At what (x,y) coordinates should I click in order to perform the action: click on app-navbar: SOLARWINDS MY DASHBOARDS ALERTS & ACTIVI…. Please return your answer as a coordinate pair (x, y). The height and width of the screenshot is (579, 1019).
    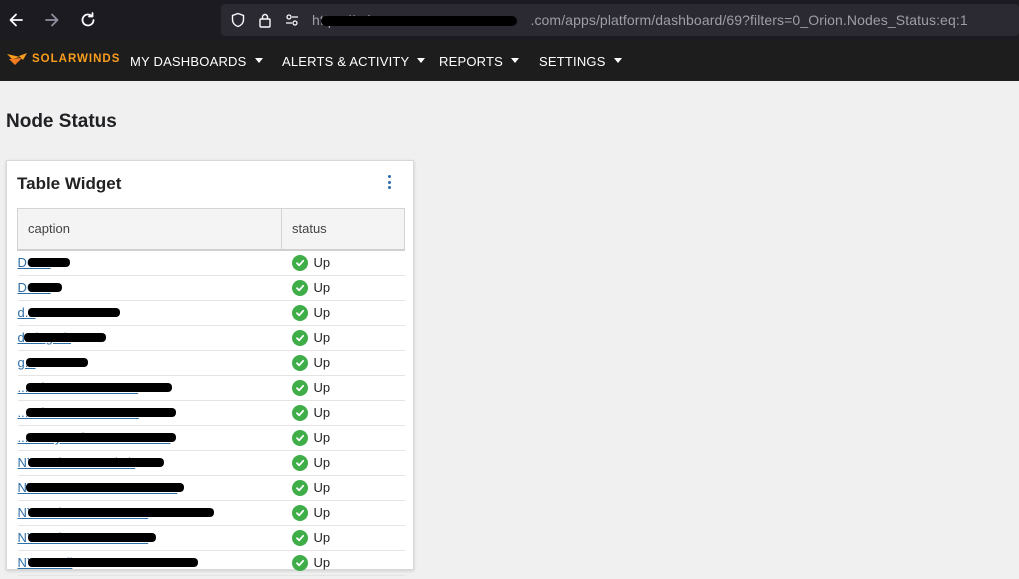
    Looking at the image, I should click on (509, 60).